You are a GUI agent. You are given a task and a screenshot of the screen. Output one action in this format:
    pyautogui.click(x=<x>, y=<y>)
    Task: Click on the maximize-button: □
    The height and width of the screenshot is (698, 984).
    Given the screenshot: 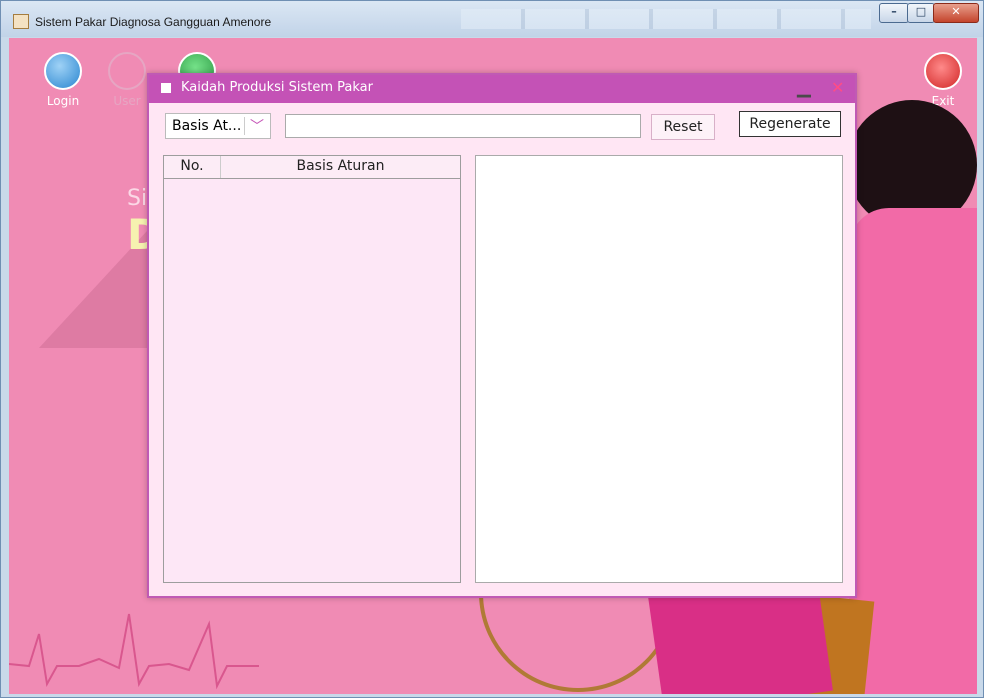 What is the action you would take?
    pyautogui.click(x=921, y=13)
    